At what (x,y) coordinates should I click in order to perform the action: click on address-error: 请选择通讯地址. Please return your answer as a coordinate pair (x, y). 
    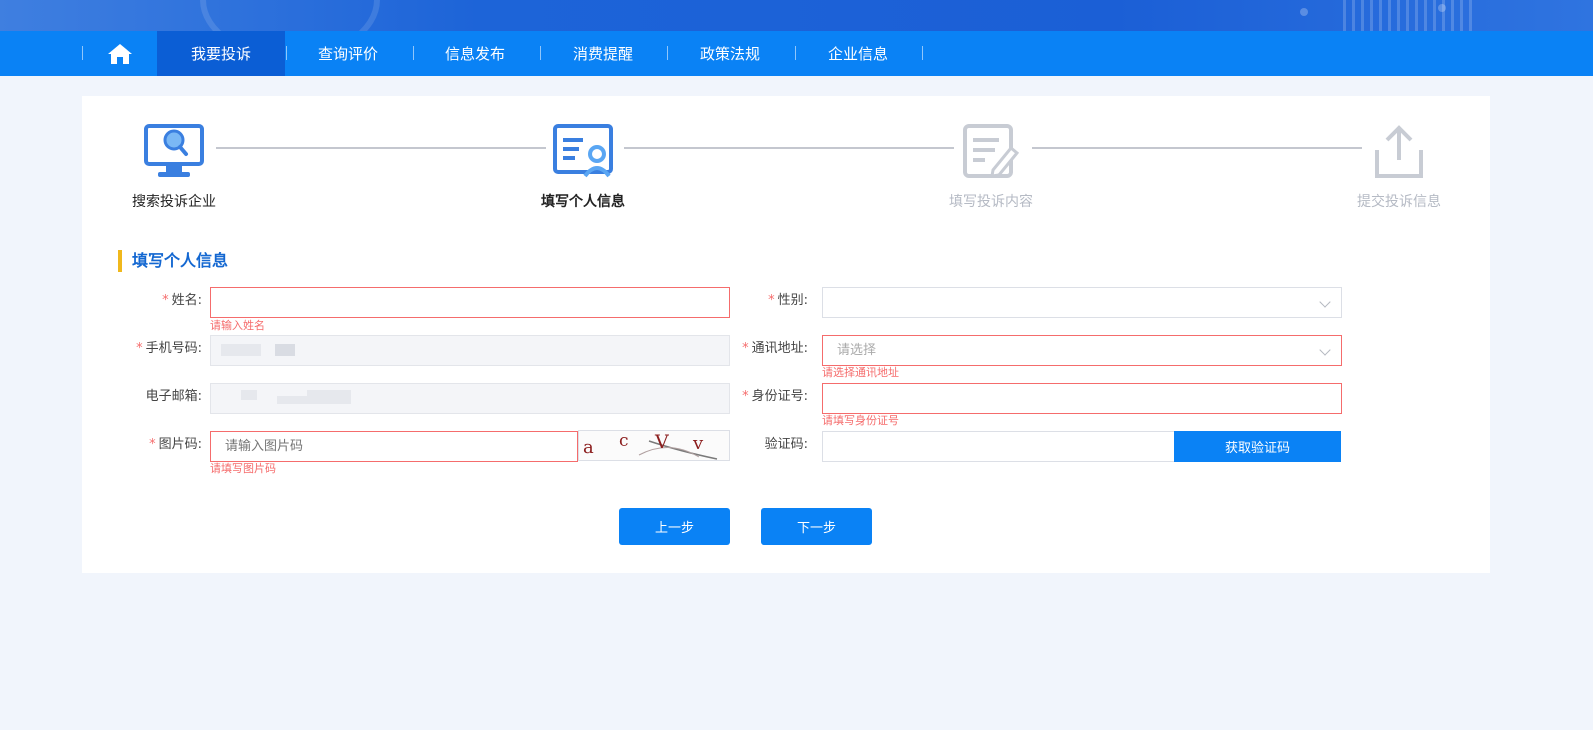
    Looking at the image, I should click on (860, 372).